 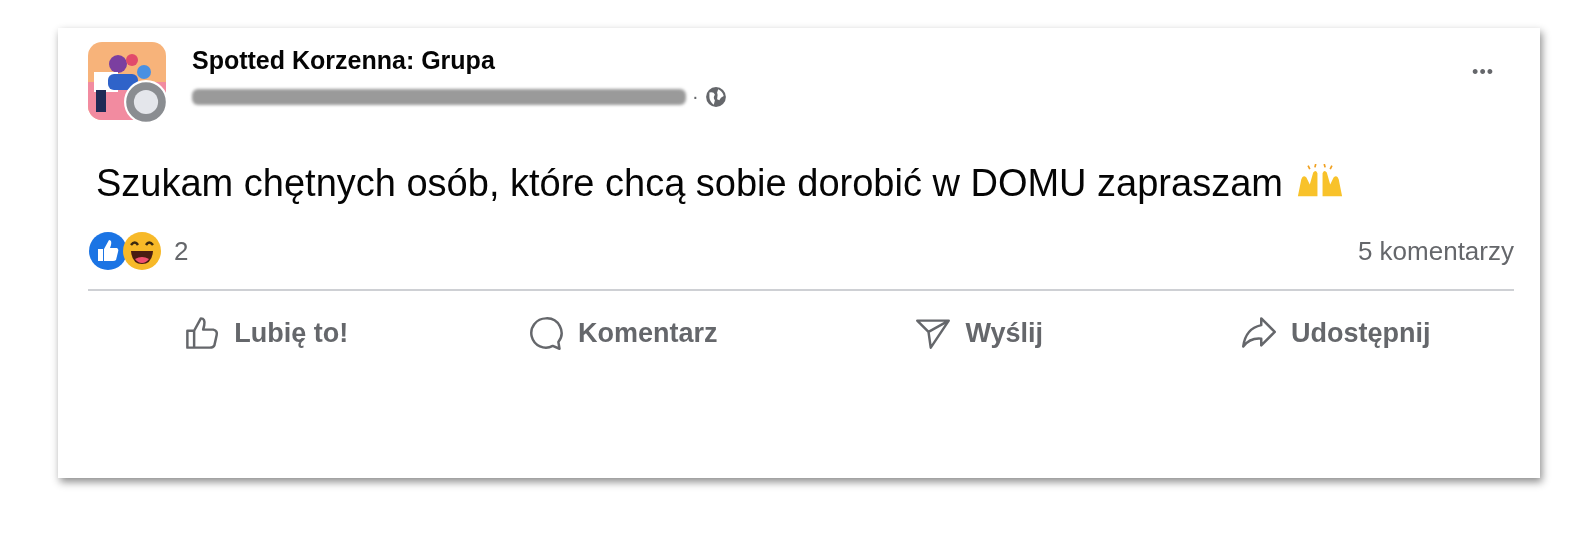 What do you see at coordinates (715, 96) in the screenshot?
I see `globe-icon` at bounding box center [715, 96].